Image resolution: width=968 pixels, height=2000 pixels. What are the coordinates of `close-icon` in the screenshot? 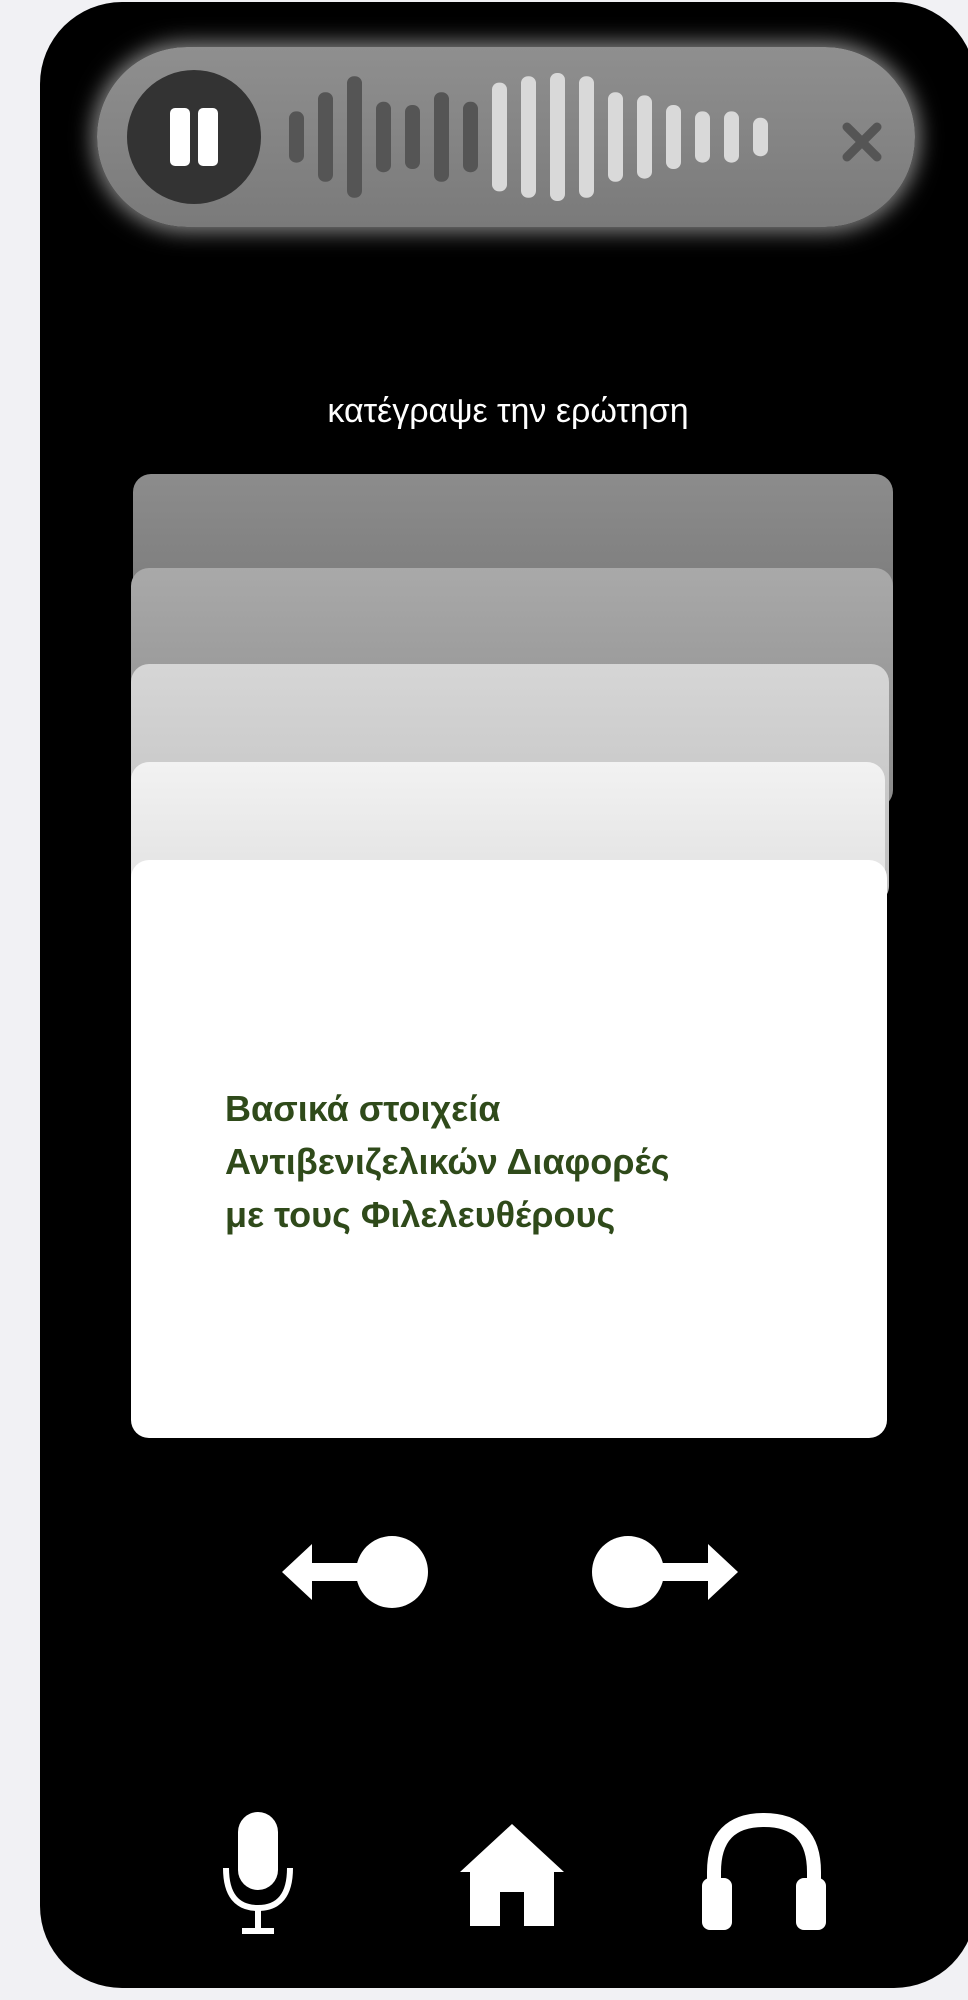 It's located at (862, 142).